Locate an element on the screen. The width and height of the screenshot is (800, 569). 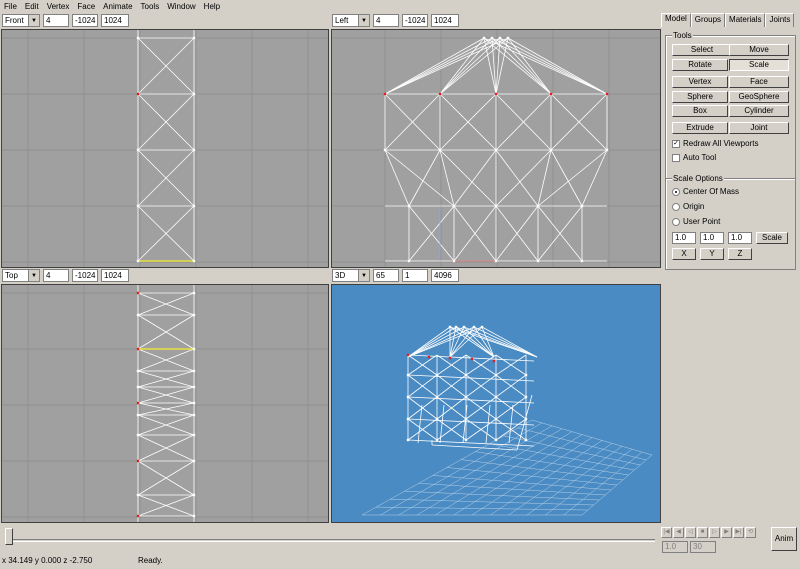
menu-file: File is located at coordinates (10, 6).